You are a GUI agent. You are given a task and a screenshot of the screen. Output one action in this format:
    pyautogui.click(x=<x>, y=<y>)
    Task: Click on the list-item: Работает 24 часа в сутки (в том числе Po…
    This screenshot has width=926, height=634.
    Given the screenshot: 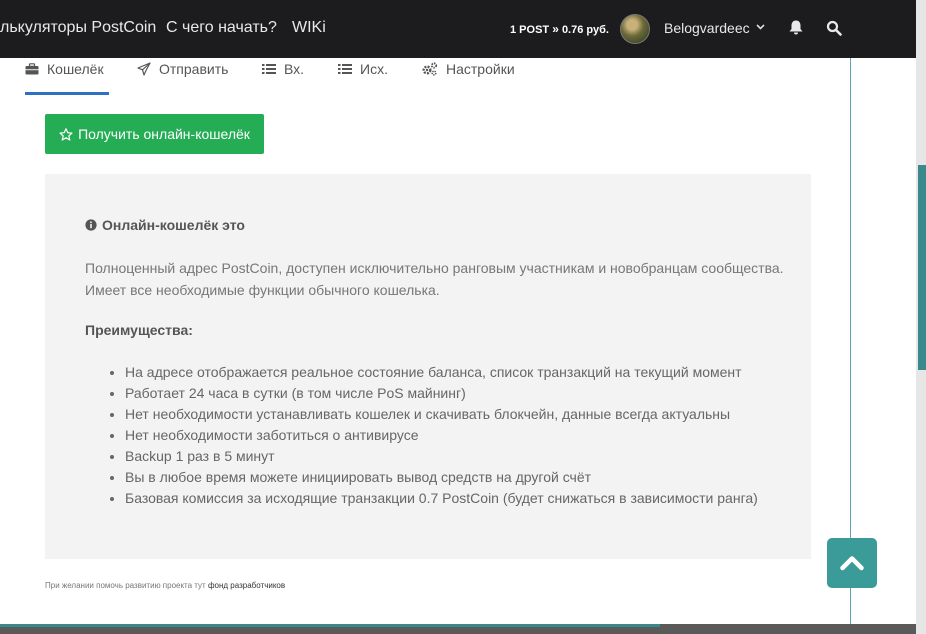 What is the action you would take?
    pyautogui.click(x=475, y=393)
    